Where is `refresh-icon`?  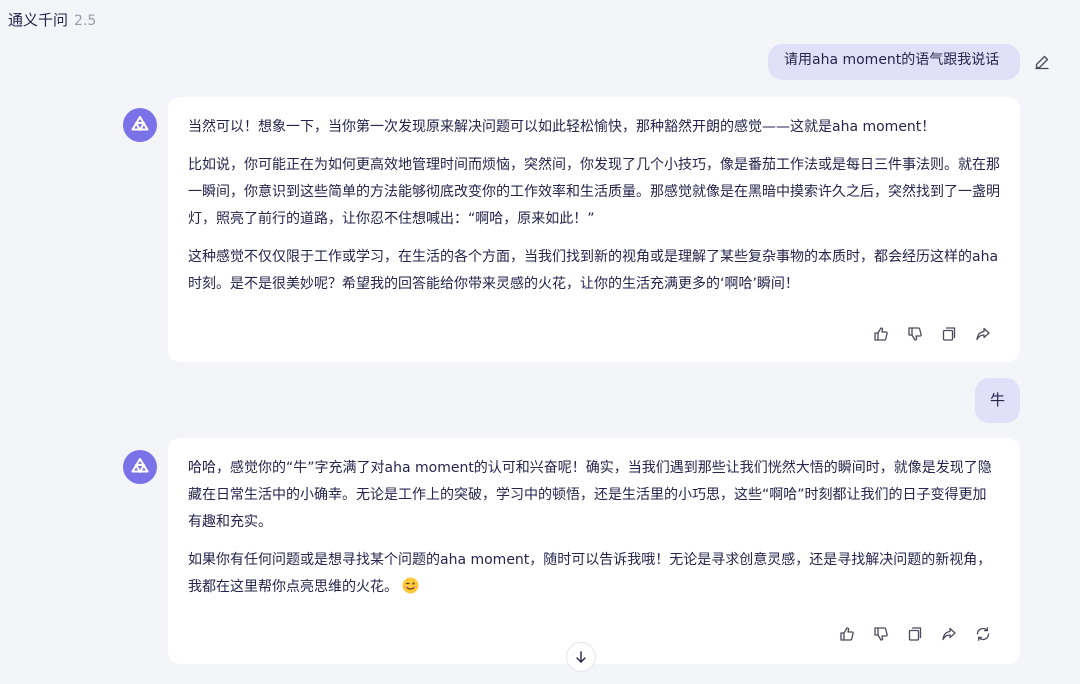 refresh-icon is located at coordinates (983, 634).